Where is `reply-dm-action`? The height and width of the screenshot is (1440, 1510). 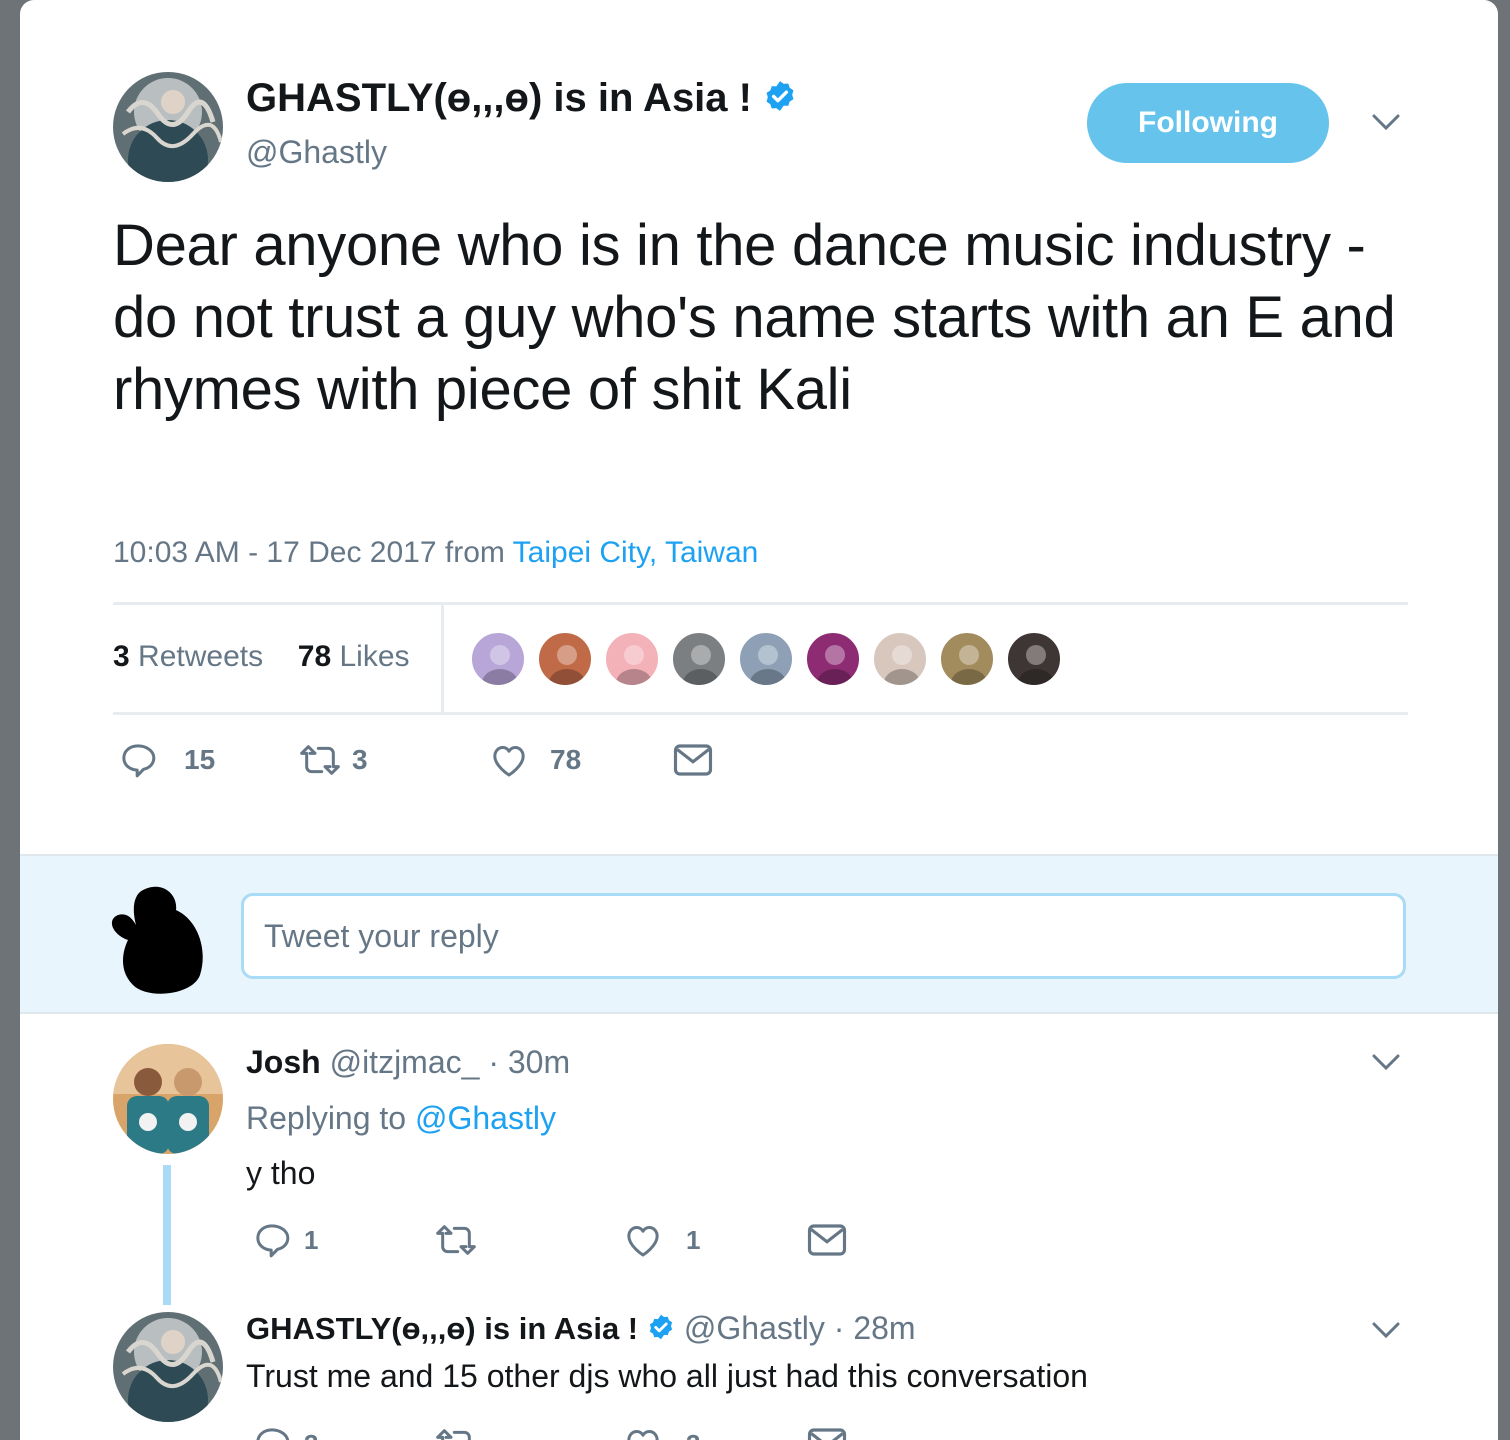
reply-dm-action is located at coordinates (827, 1240).